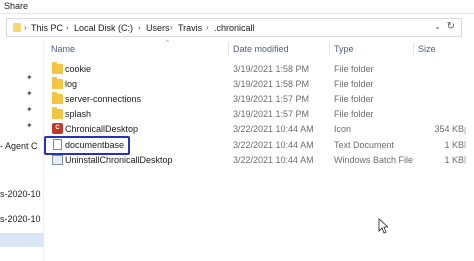 The image size is (474, 261). I want to click on breadcrumb-this-pc: This PC, so click(47, 28).